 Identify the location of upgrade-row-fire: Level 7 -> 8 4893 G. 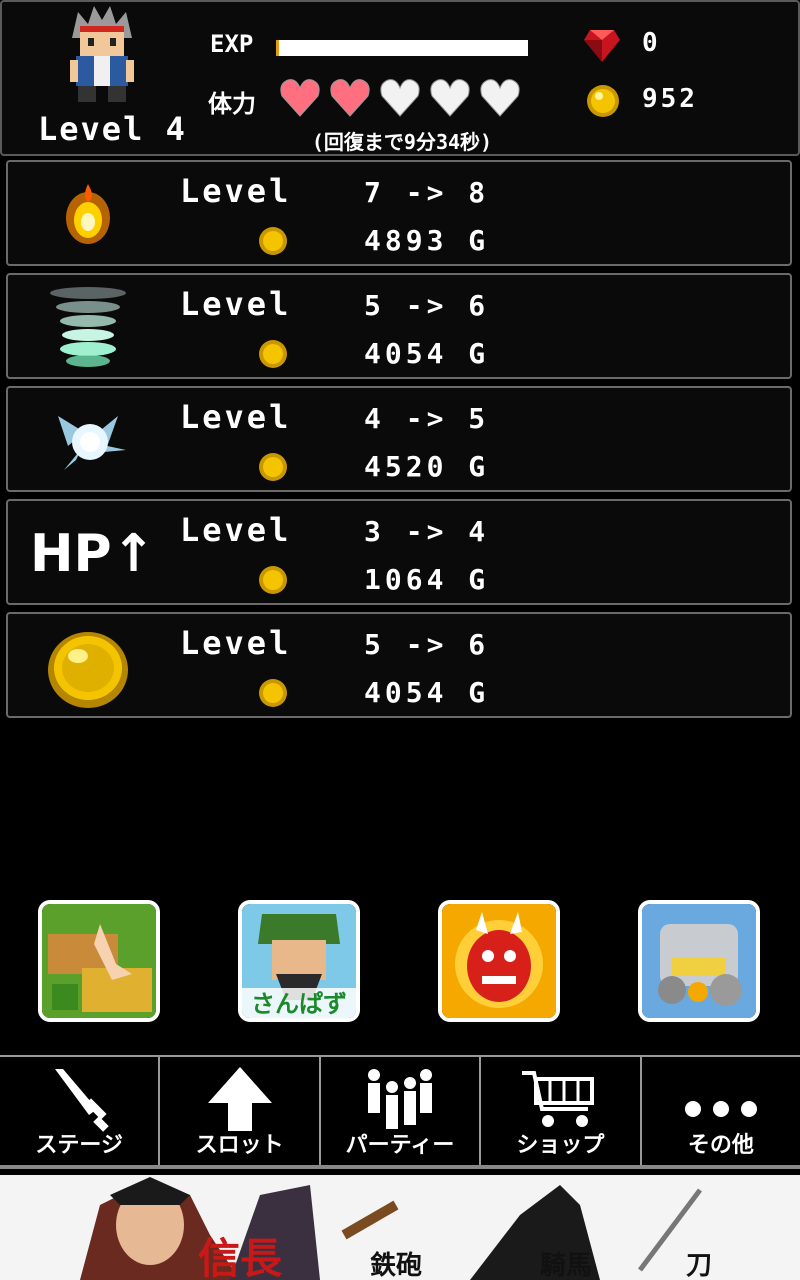
(399, 213).